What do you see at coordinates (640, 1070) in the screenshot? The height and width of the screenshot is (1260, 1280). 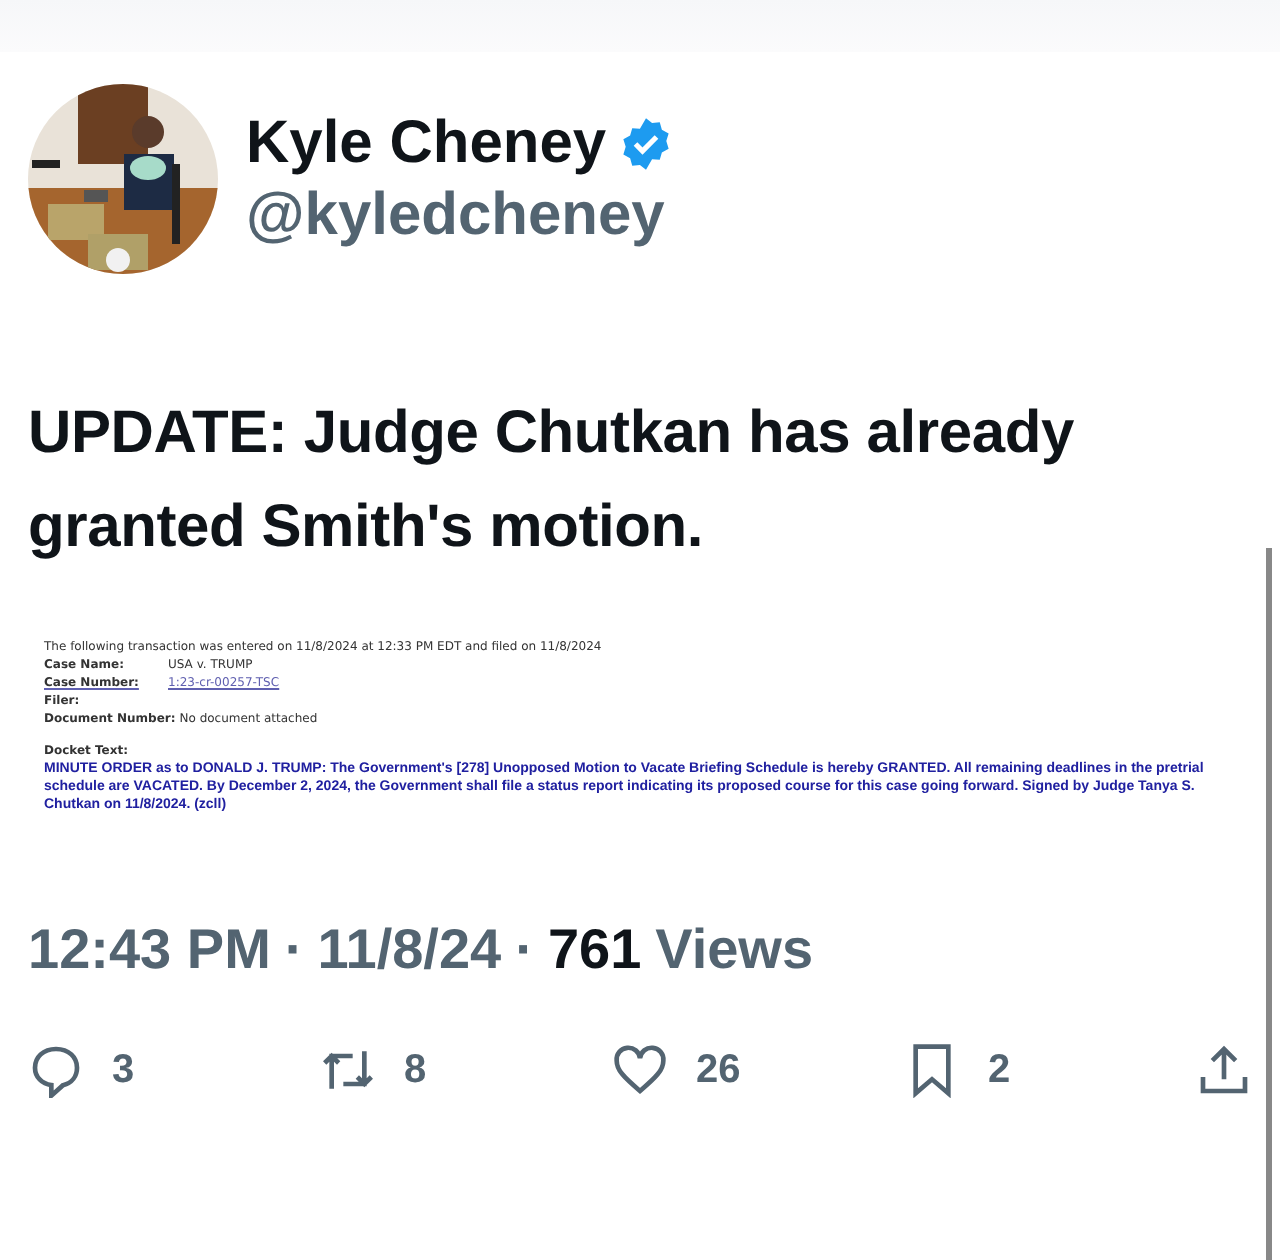 I see `heart-icon` at bounding box center [640, 1070].